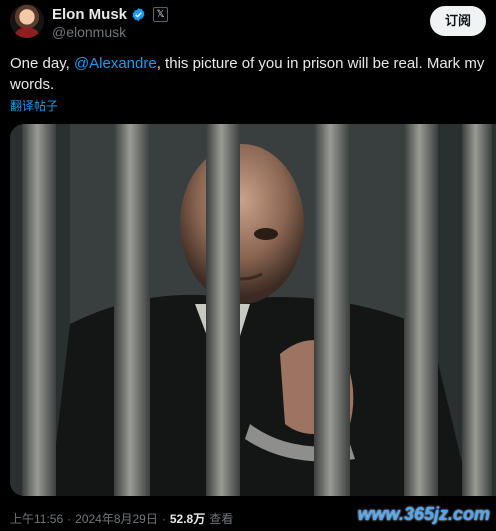  What do you see at coordinates (116, 518) in the screenshot?
I see `tweet-date: 2024年8月29日` at bounding box center [116, 518].